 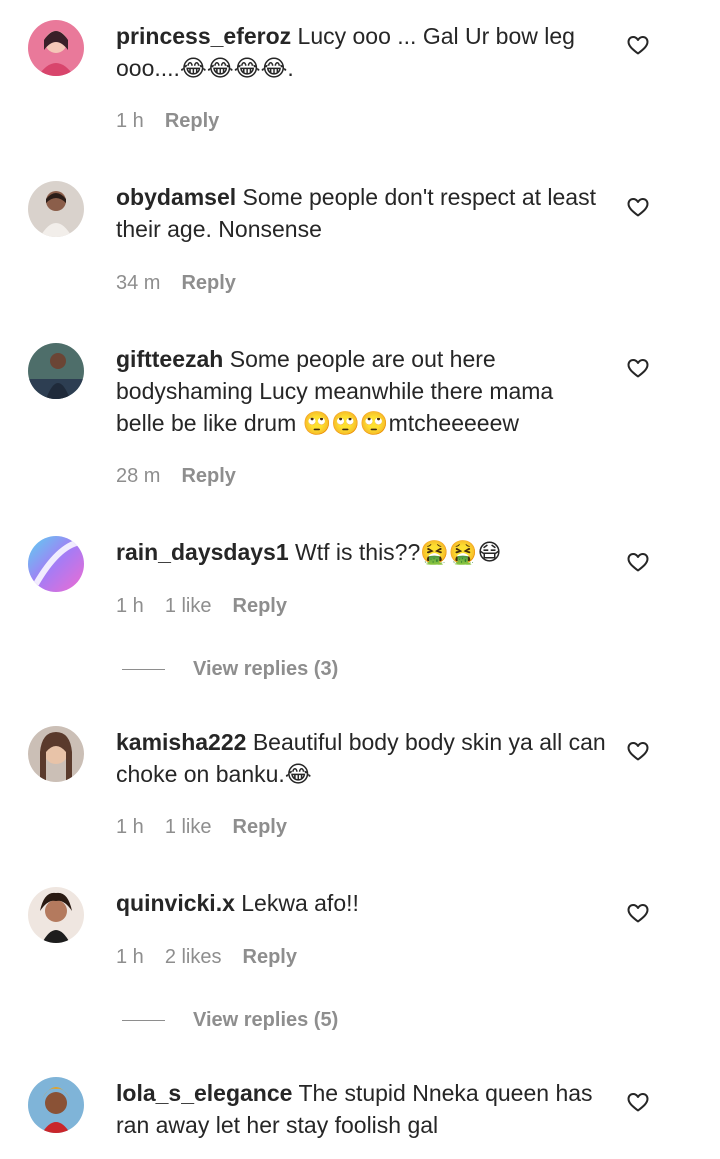 I want to click on username: giftteezah, so click(x=169, y=359).